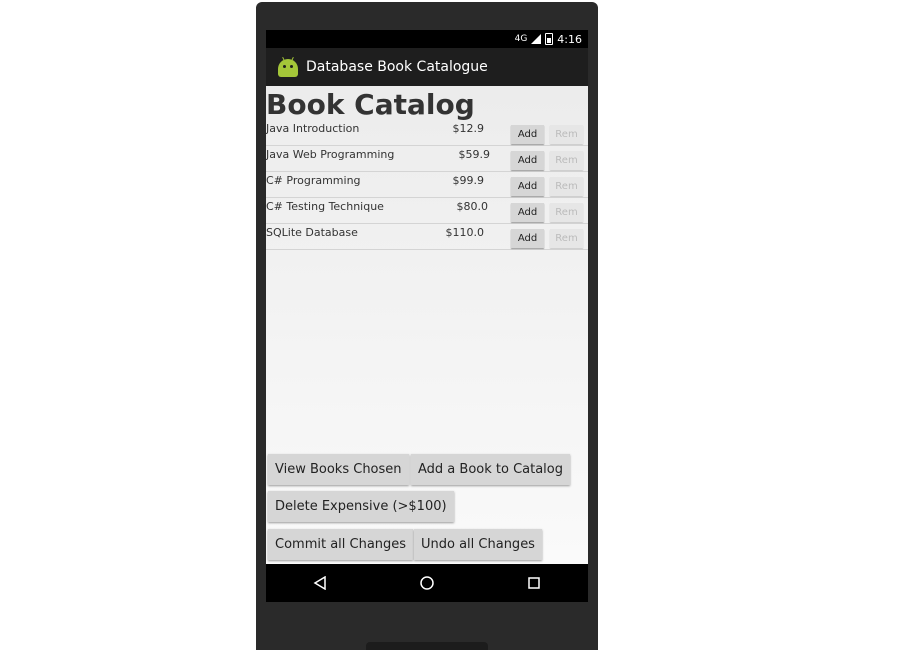 The height and width of the screenshot is (650, 900). I want to click on recents-icon, so click(534, 583).